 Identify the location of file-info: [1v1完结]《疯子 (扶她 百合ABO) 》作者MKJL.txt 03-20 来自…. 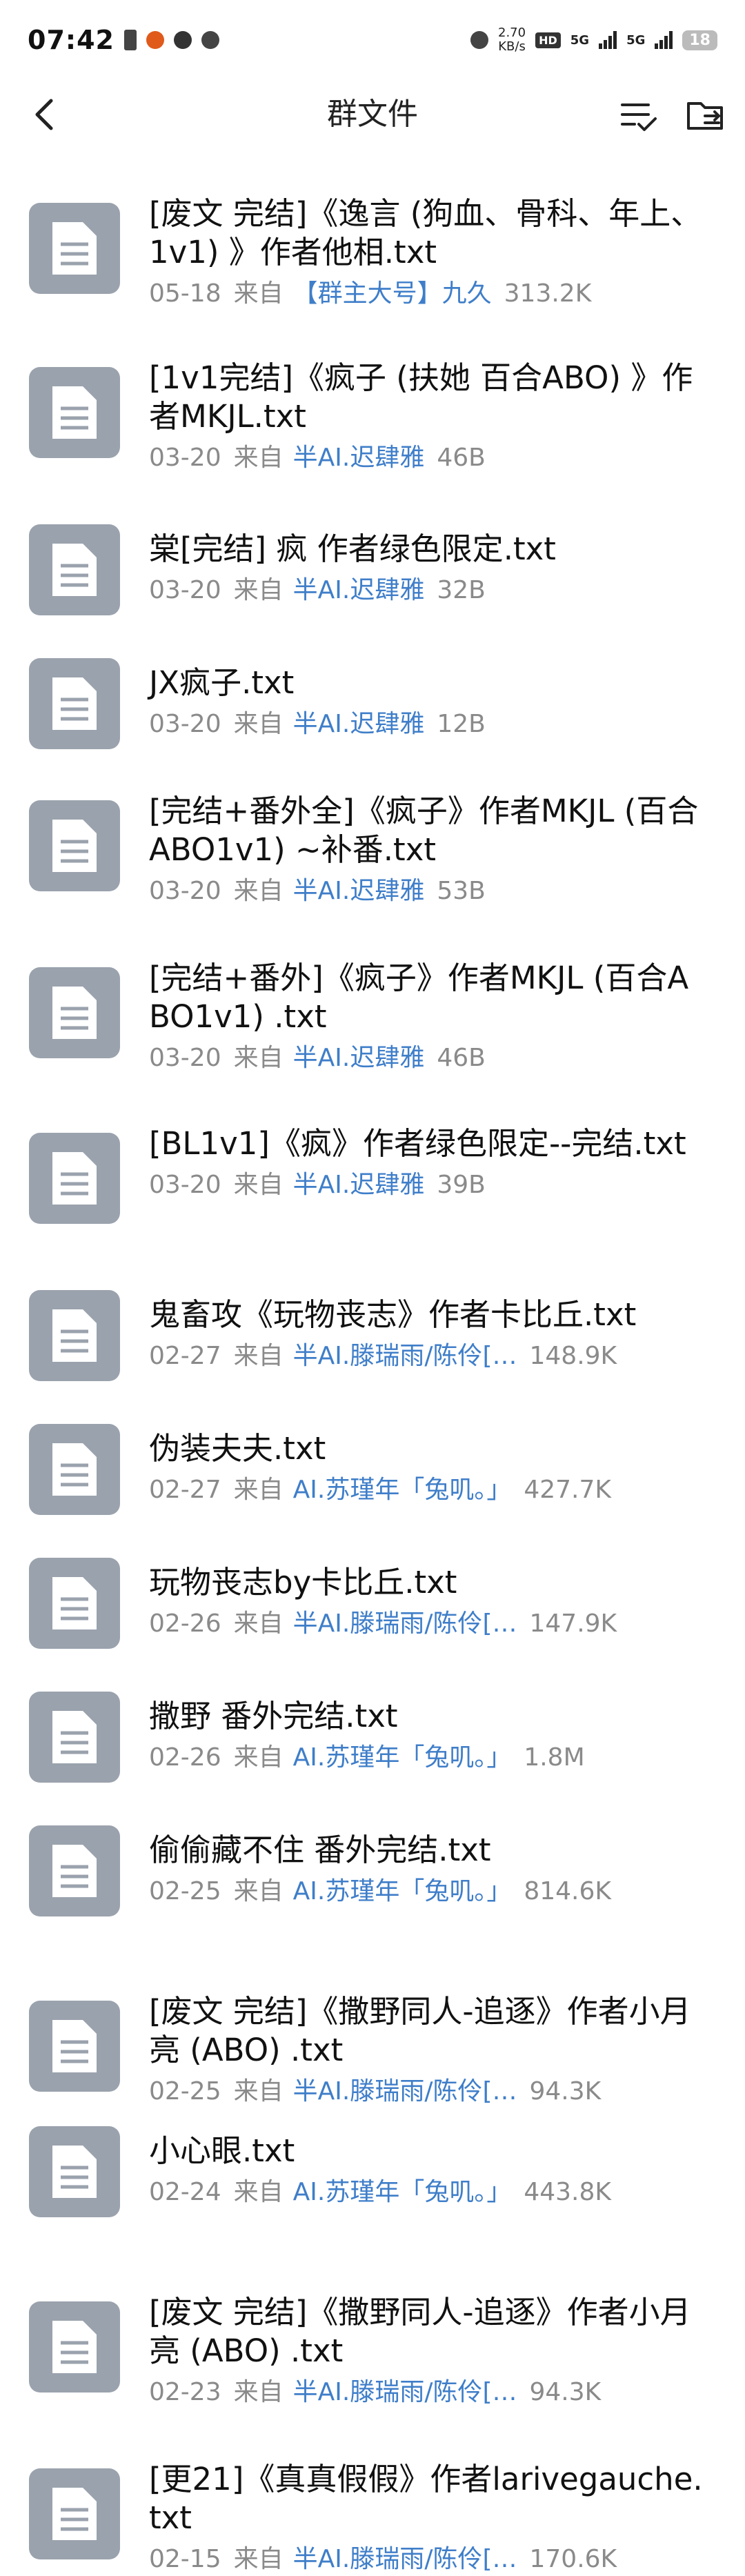
(426, 416).